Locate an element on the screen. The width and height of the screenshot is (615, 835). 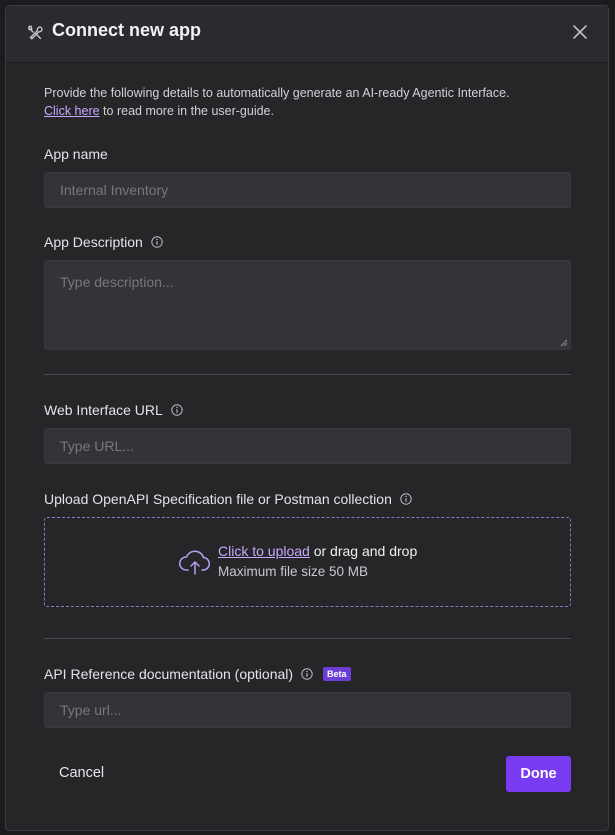
app-name-label: App name is located at coordinates (76, 154).